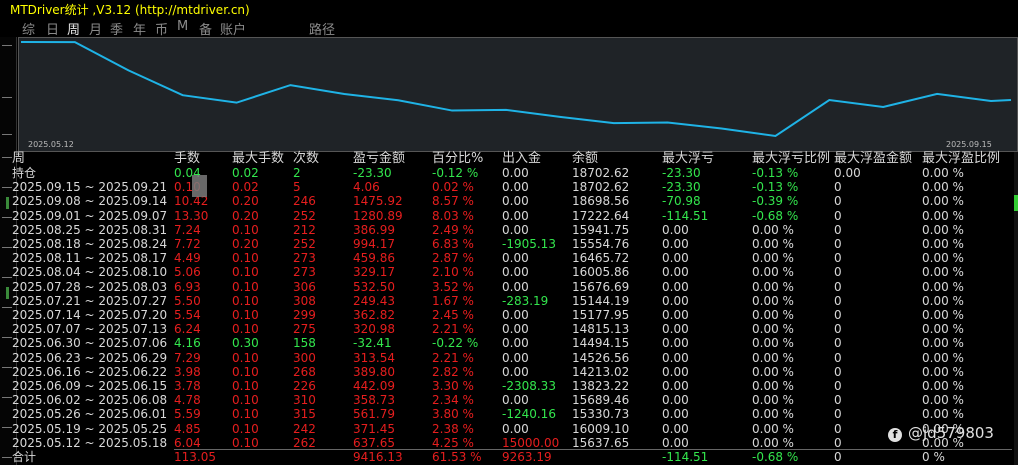 Image resolution: width=1018 pixels, height=465 pixels. What do you see at coordinates (73, 28) in the screenshot?
I see `tab-week: 周` at bounding box center [73, 28].